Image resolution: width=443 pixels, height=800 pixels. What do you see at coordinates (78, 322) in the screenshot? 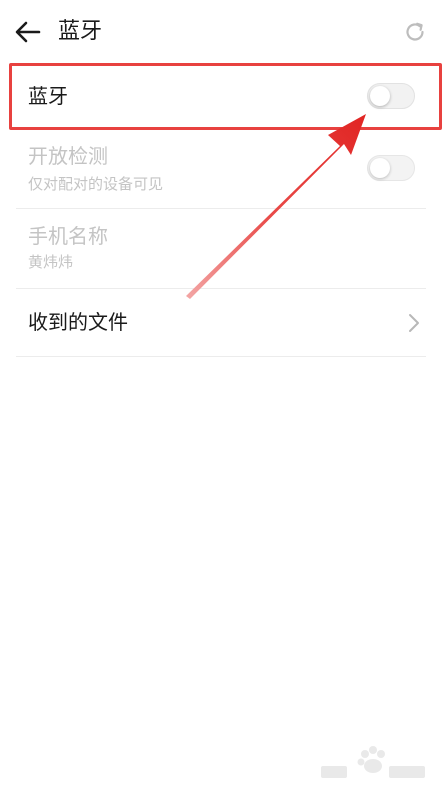
I see `received-files-label: 收到的文件` at bounding box center [78, 322].